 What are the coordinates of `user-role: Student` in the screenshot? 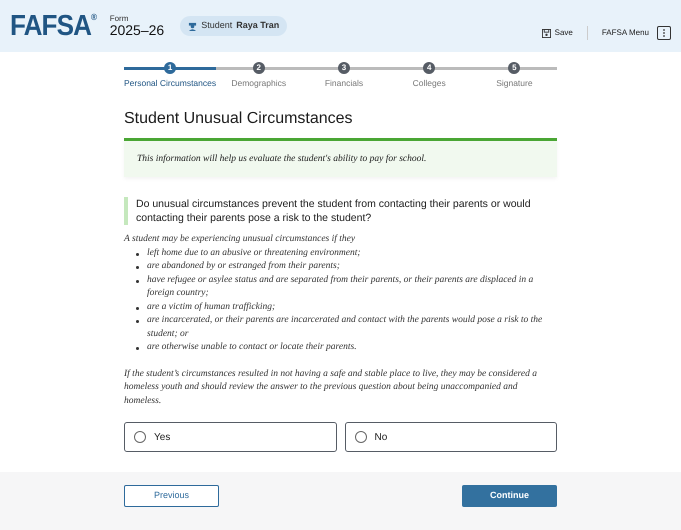 It's located at (216, 25).